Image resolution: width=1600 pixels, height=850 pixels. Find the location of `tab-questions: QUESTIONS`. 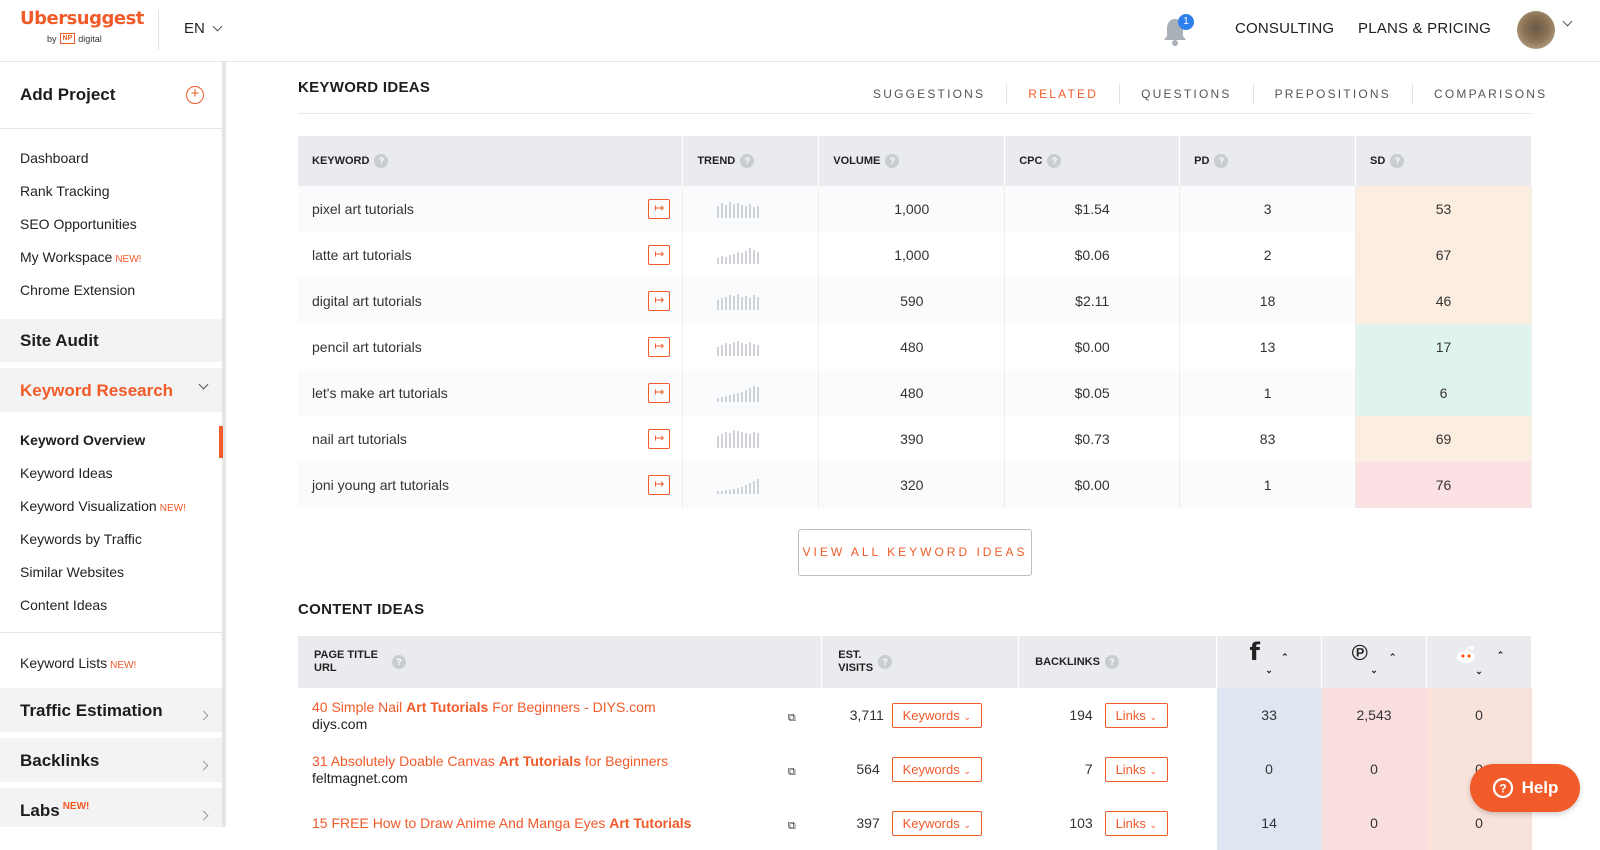

tab-questions: QUESTIONS is located at coordinates (1187, 94).